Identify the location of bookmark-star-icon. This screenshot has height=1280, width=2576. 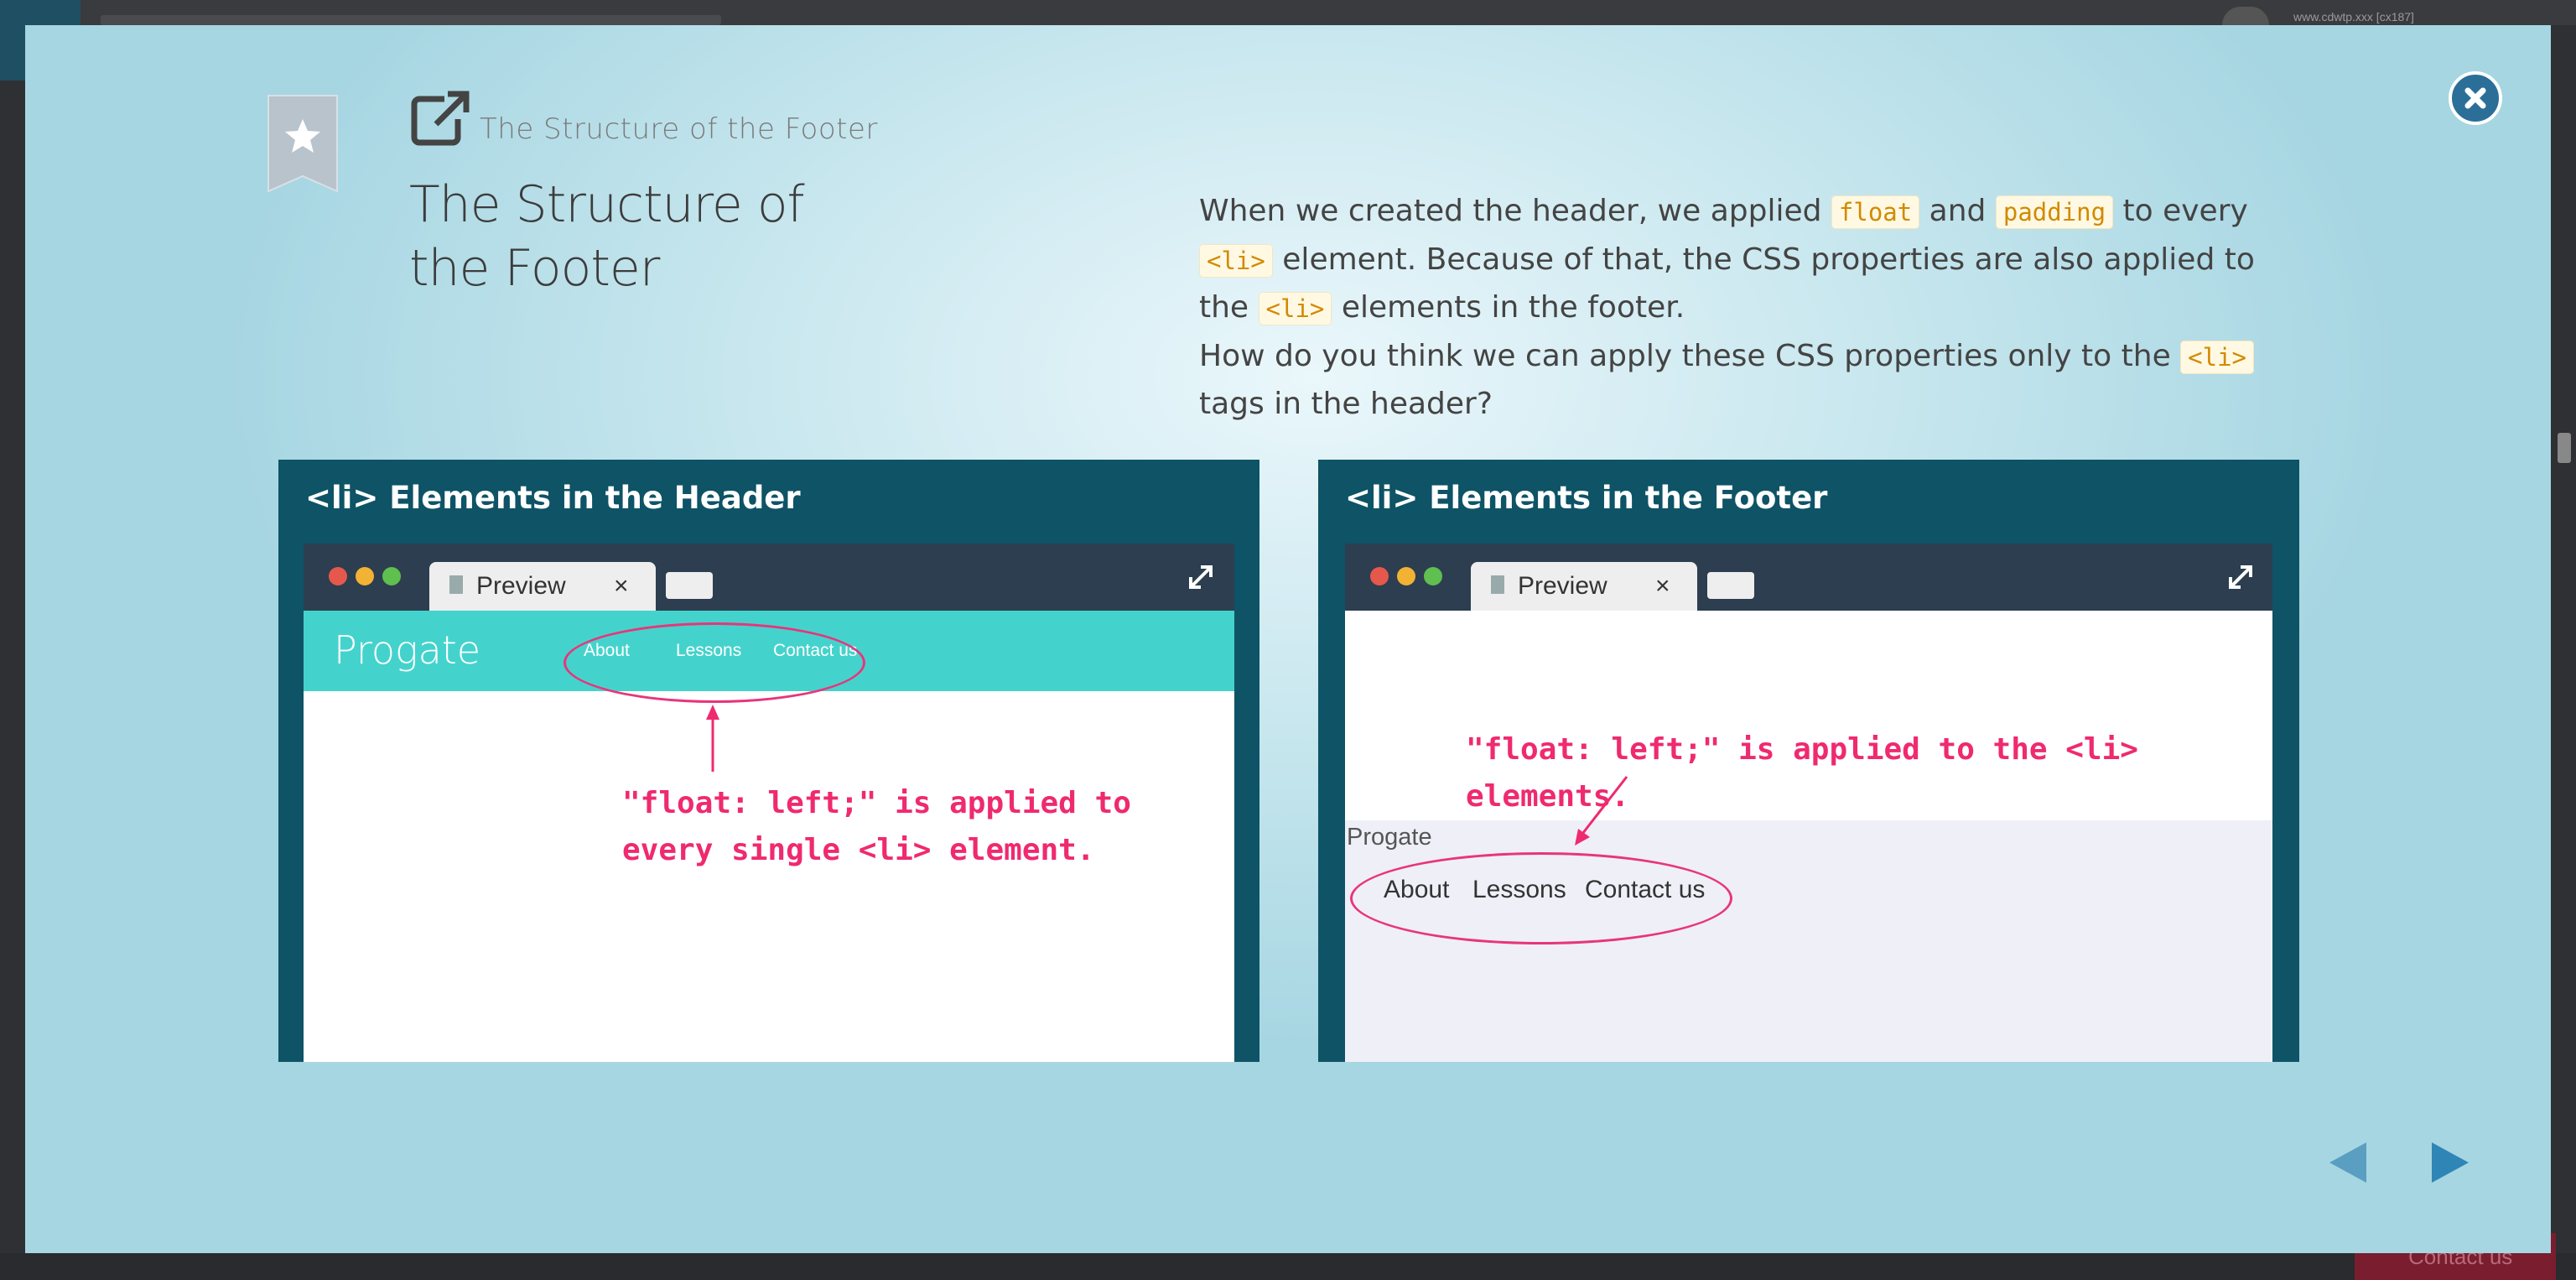
(303, 143).